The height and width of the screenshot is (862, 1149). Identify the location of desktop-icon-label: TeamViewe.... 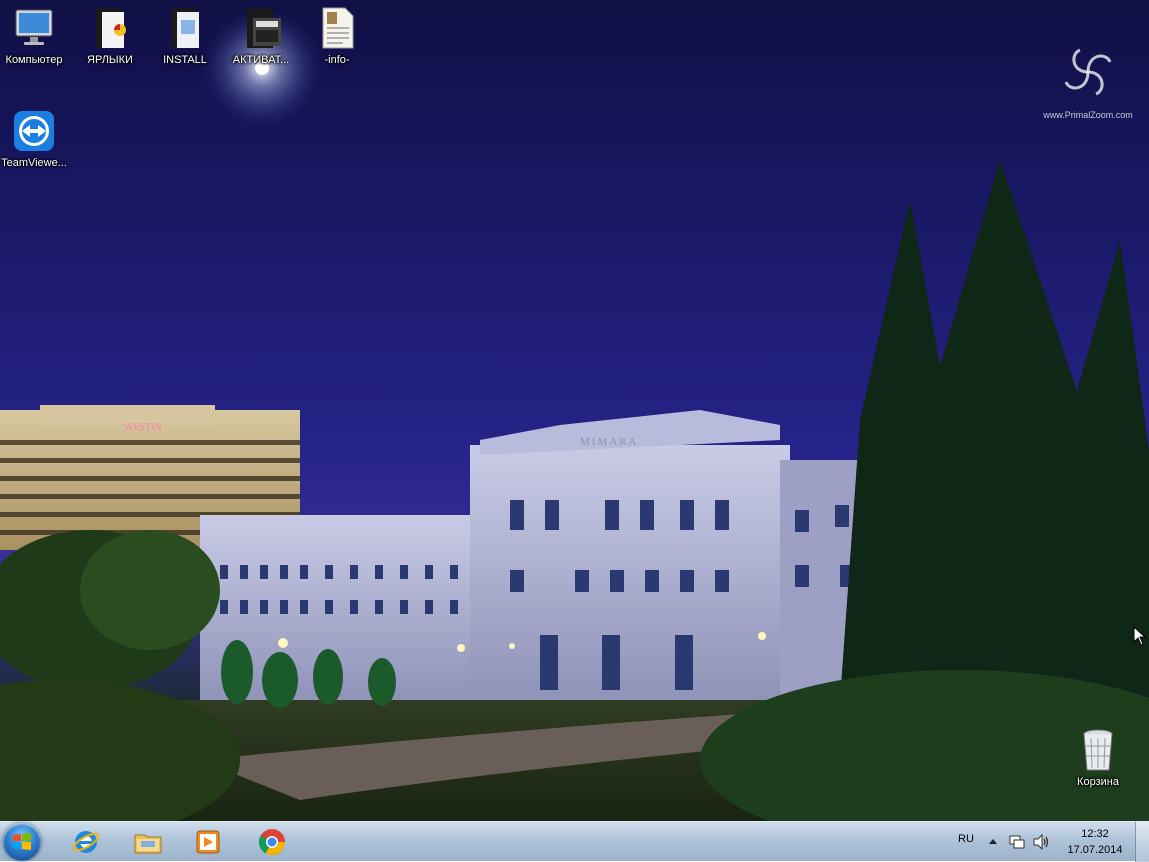
(34, 163).